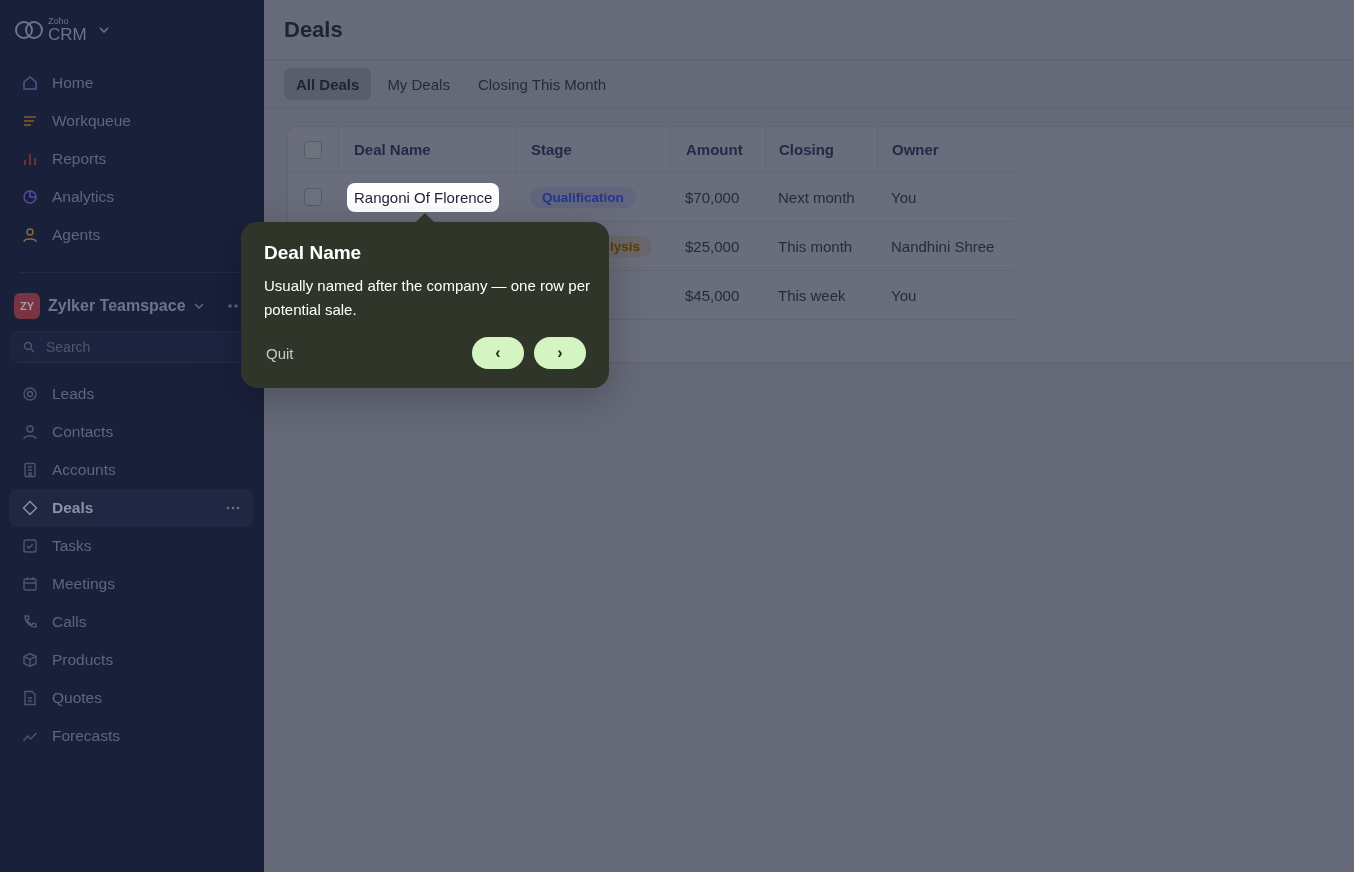 This screenshot has width=1354, height=872. I want to click on nav-item: Accounts, so click(131, 470).